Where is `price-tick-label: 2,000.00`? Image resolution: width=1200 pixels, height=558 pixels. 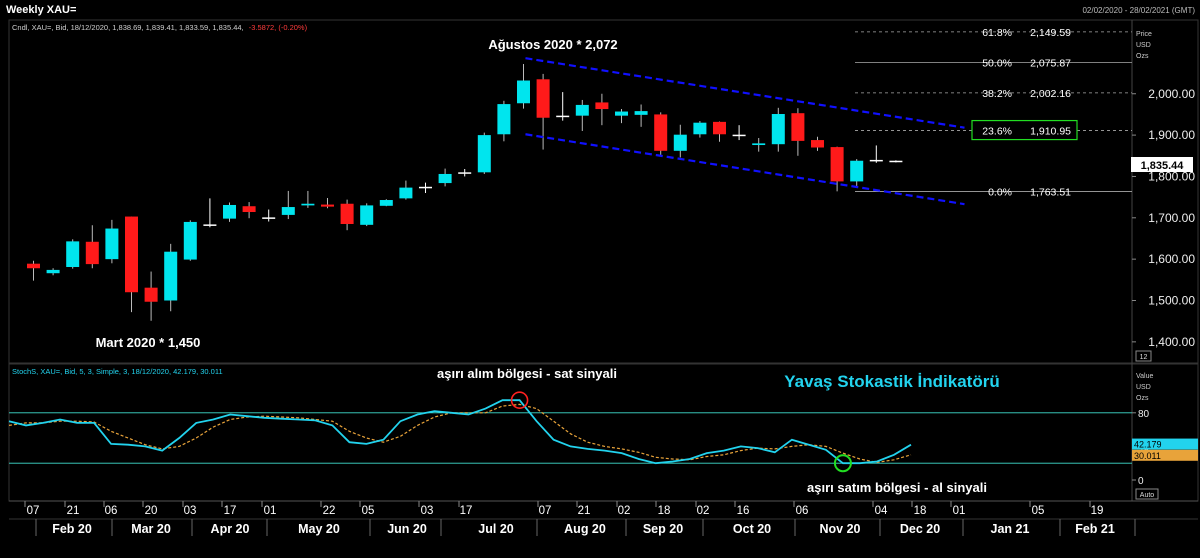
price-tick-label: 2,000.00 is located at coordinates (1171, 94).